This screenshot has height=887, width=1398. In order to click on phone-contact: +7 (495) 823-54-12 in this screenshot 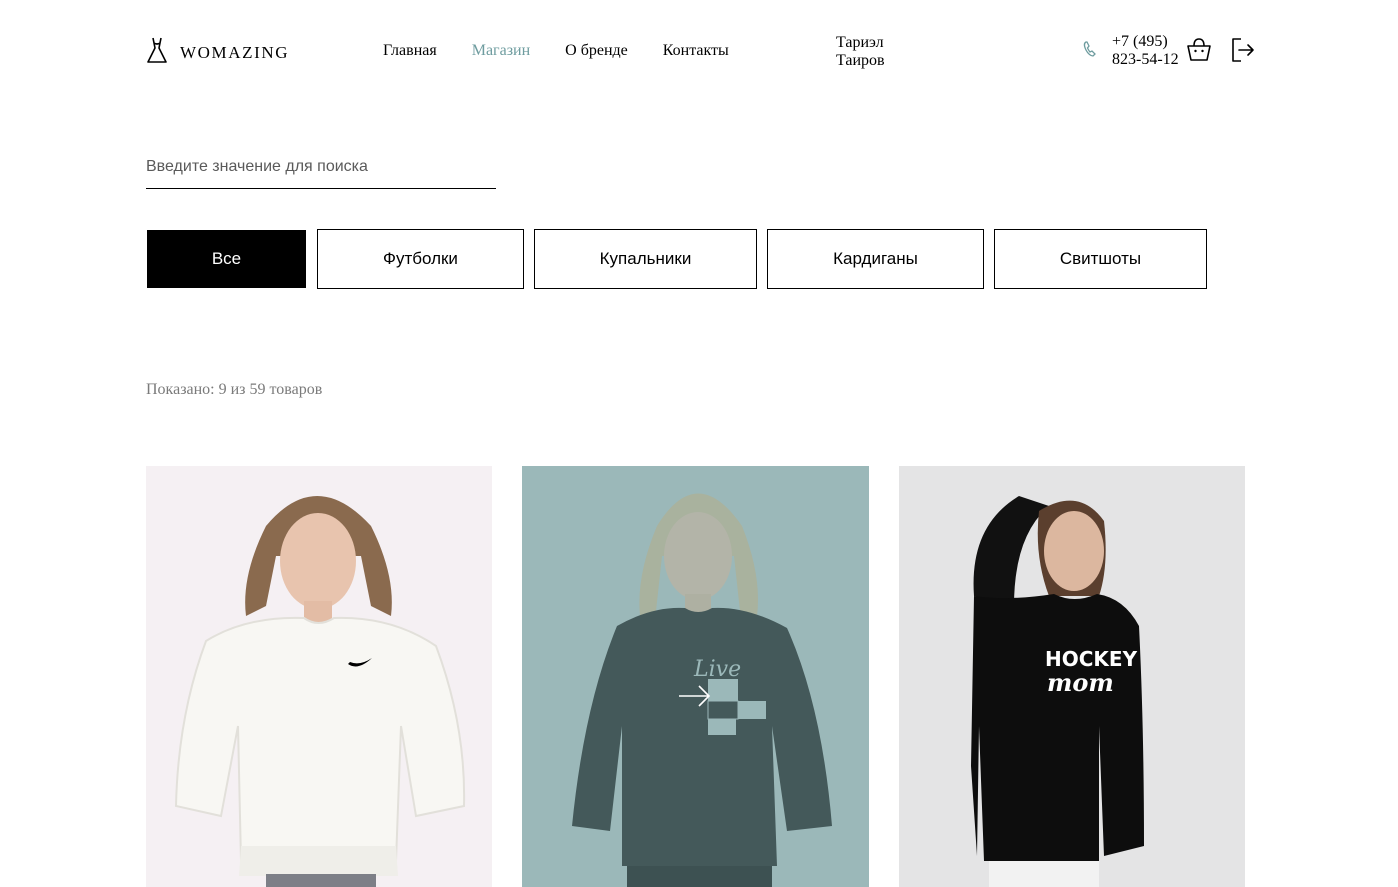, I will do `click(1130, 51)`.